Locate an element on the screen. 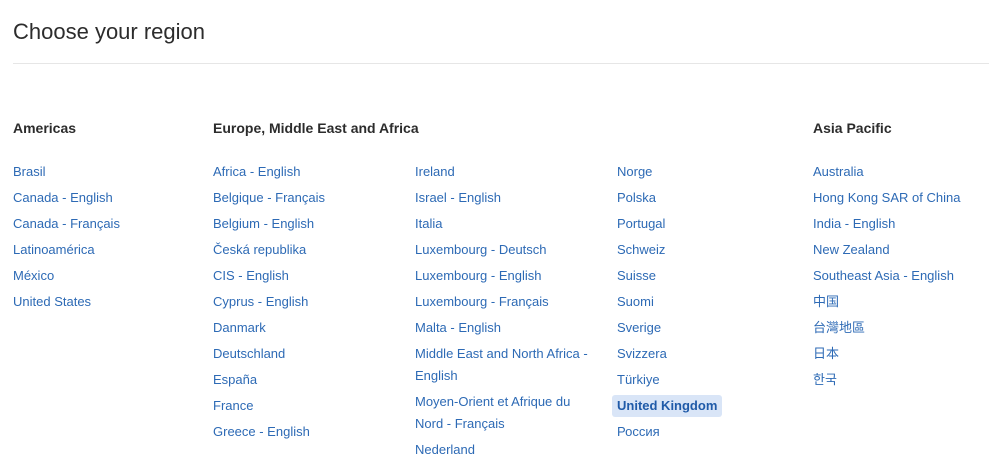 This screenshot has width=989, height=476. americas-heading: Americas is located at coordinates (45, 128).